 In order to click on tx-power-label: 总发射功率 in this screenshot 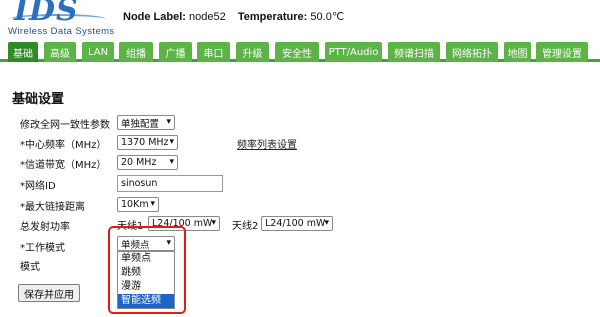, I will do `click(45, 227)`.